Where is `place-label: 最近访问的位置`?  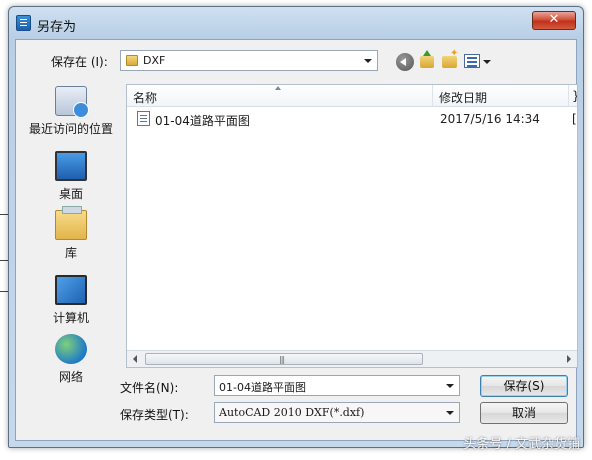 place-label: 最近访问的位置 is located at coordinates (70, 129).